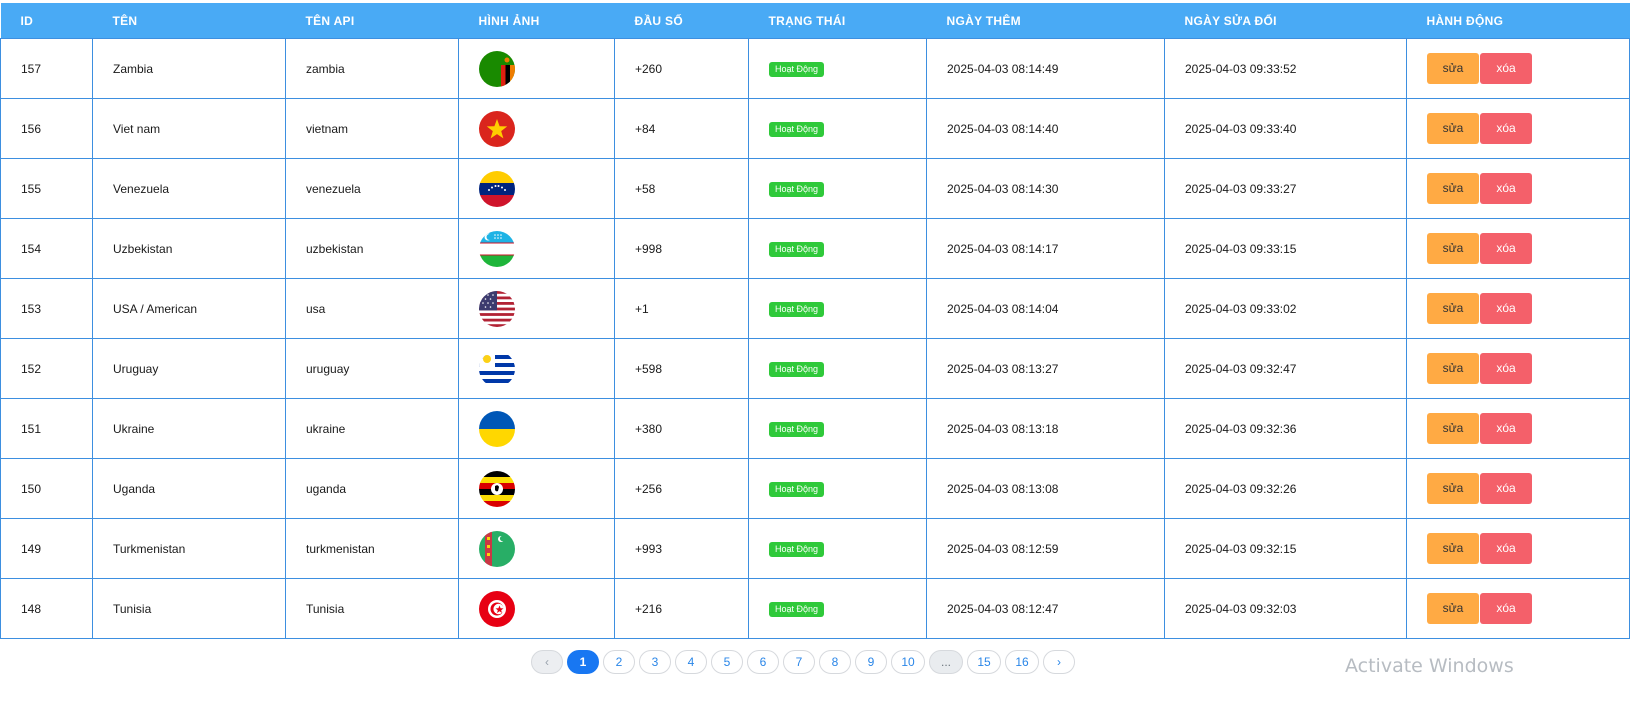  I want to click on row-name: Venezuela, so click(141, 188).